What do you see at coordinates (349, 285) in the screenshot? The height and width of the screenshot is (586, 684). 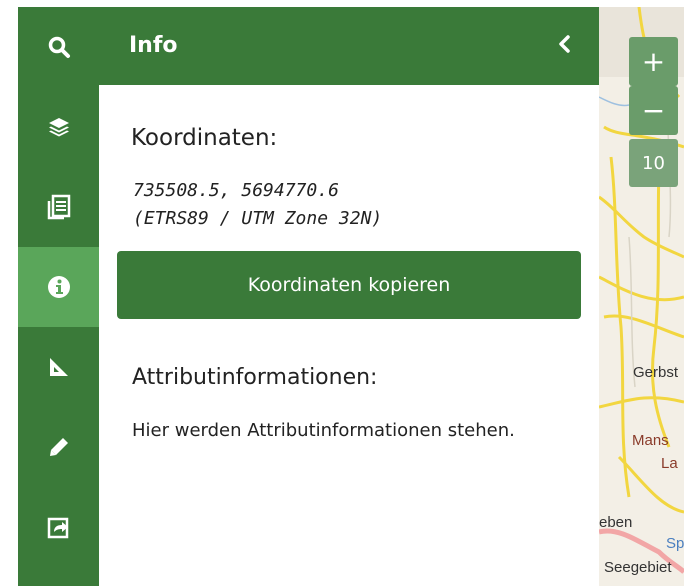 I see `copy-coordinates-button: Koordinaten kopieren` at bounding box center [349, 285].